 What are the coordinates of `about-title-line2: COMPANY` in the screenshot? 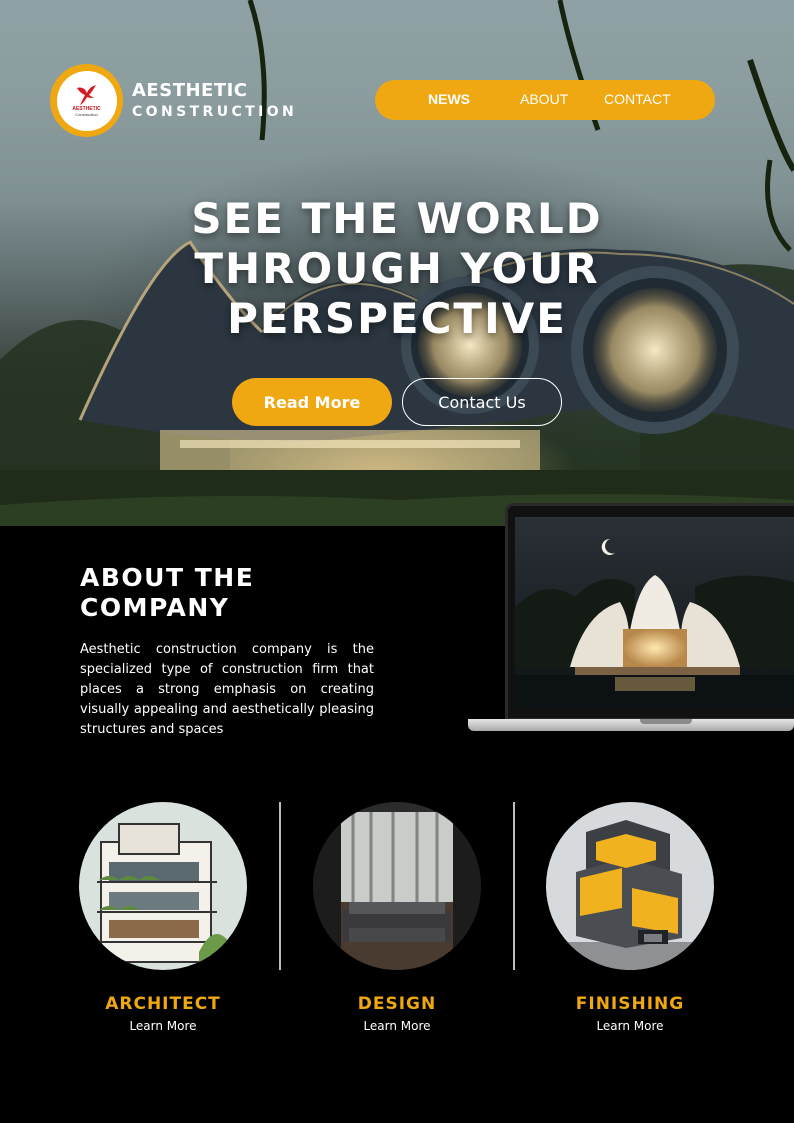 It's located at (155, 607).